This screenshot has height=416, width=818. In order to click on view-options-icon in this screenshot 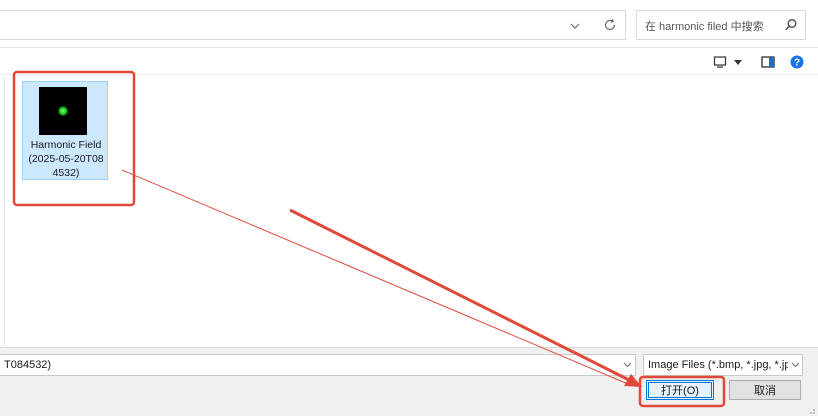, I will do `click(720, 62)`.